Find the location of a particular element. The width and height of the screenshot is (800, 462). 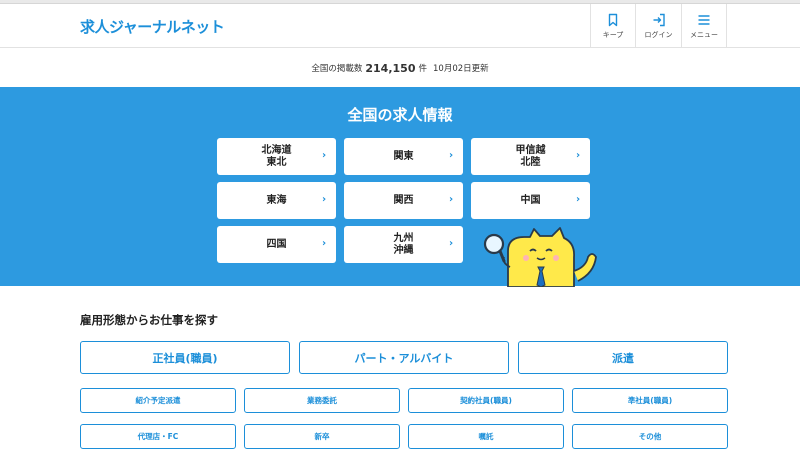

menu-icon is located at coordinates (704, 19).